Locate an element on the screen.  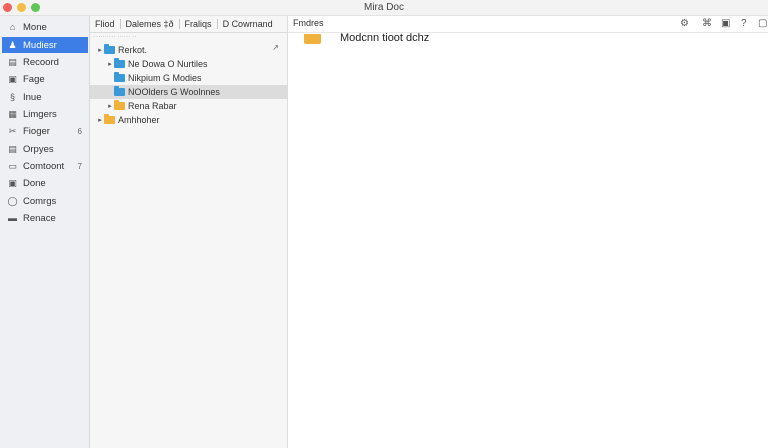
sidebar-item-label: Mudiesr is located at coordinates (40, 45).